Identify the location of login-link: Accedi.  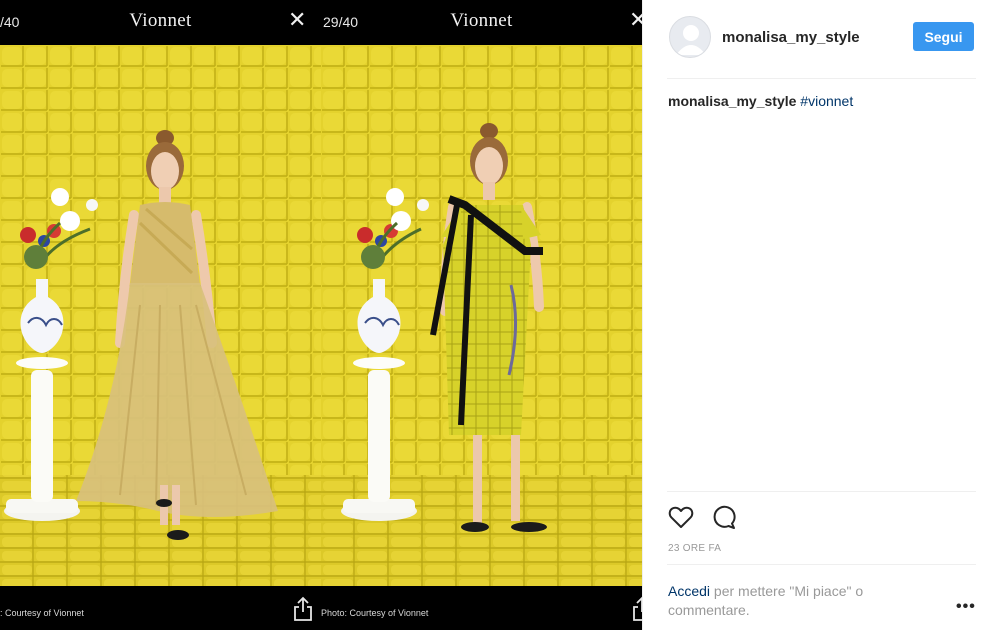
(689, 591).